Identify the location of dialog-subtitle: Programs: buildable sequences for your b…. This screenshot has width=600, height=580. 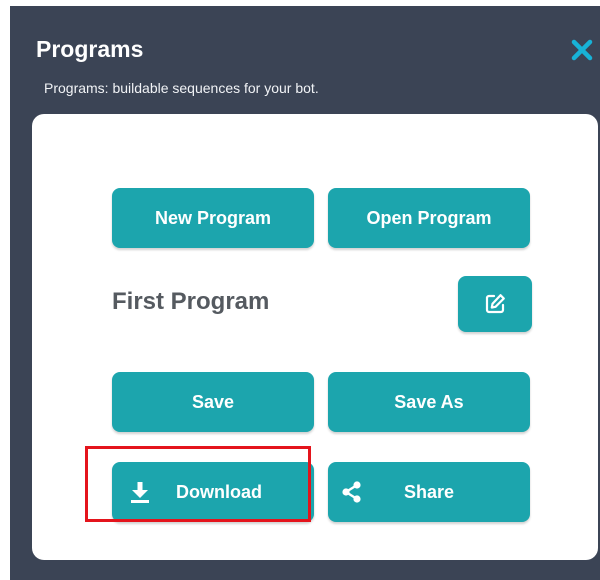
(181, 88).